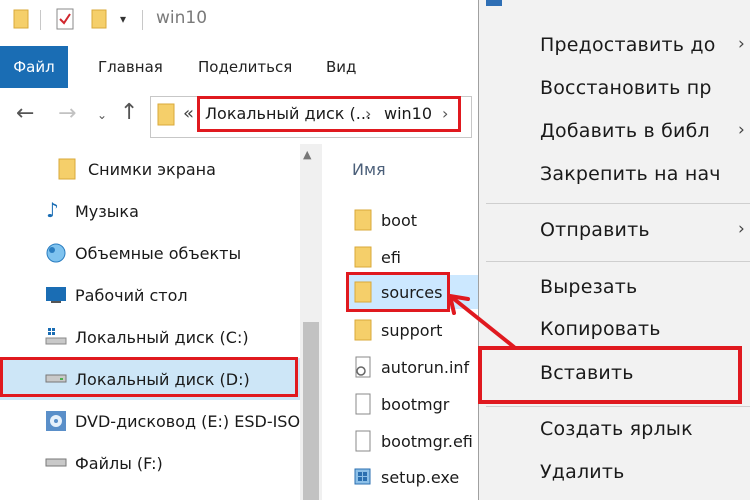 The width and height of the screenshot is (750, 500). I want to click on nav-item-desktop: Рабочий стол, so click(150, 295).